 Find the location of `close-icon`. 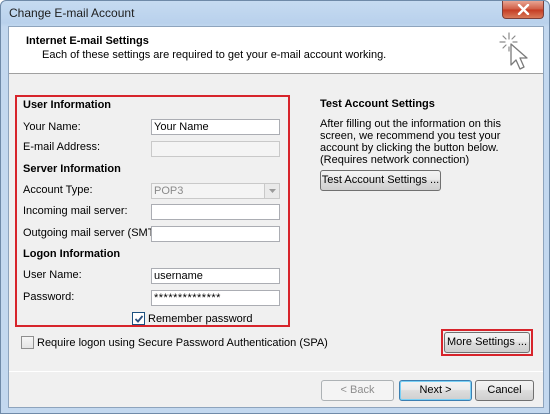

close-icon is located at coordinates (523, 9).